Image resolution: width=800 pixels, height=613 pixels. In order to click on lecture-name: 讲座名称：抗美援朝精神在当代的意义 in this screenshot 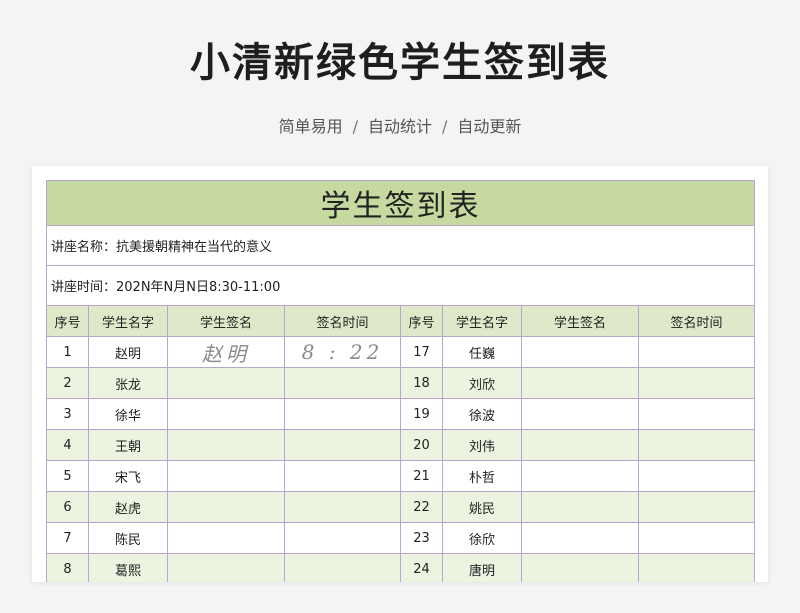, I will do `click(400, 245)`.